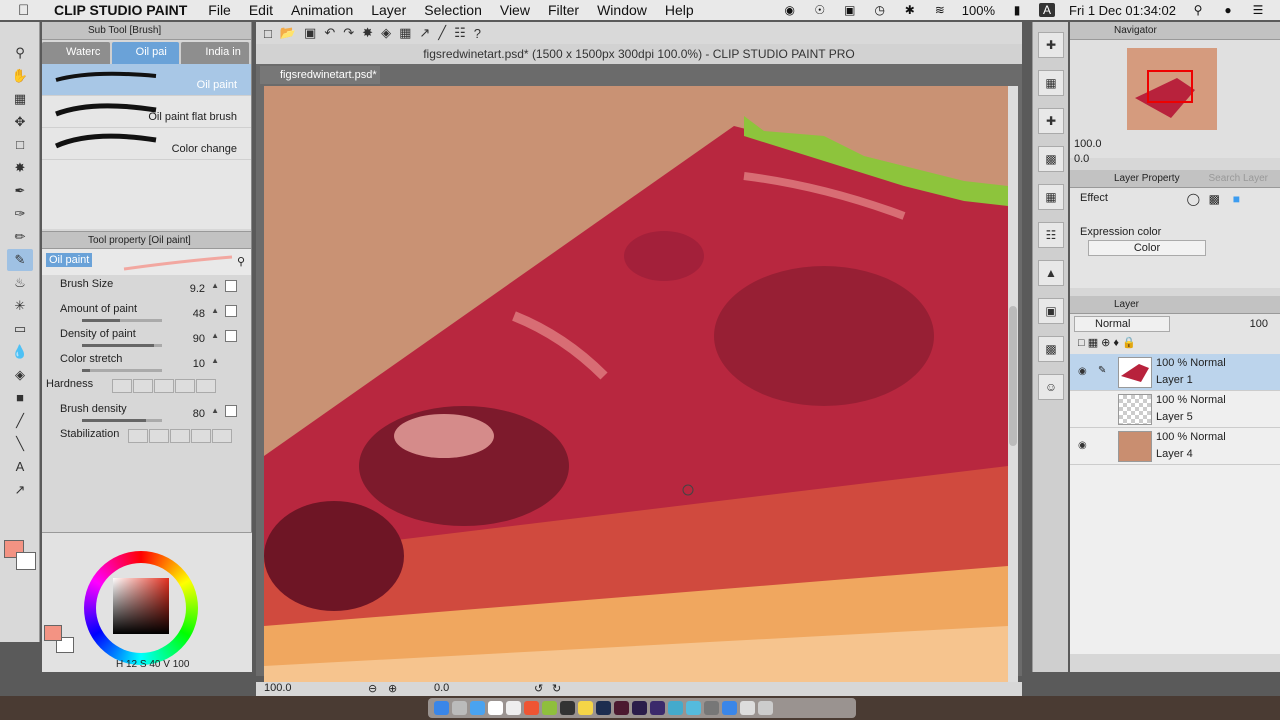 This screenshot has height=720, width=1280. I want to click on zoom-value: 100.0, so click(278, 688).